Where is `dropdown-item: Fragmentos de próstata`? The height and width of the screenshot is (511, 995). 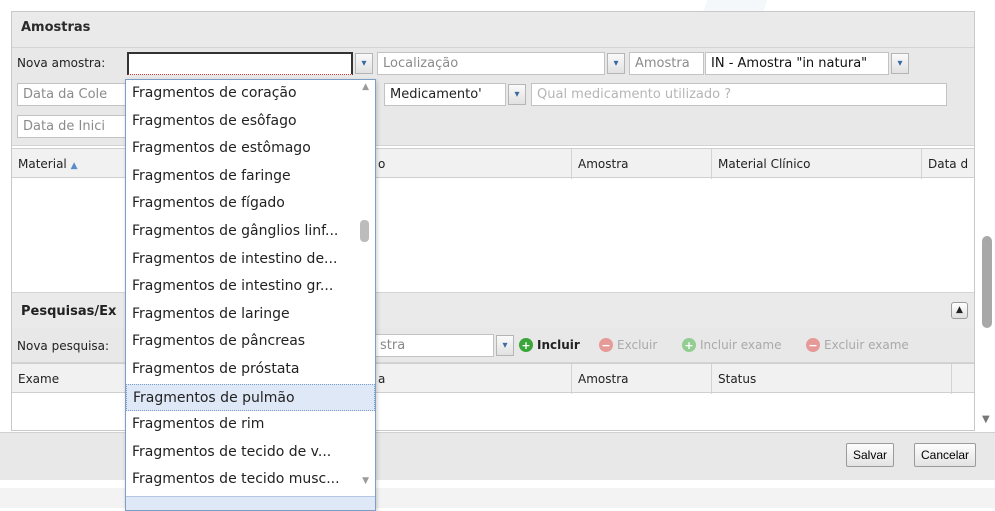 dropdown-item: Fragmentos de próstata is located at coordinates (250, 370).